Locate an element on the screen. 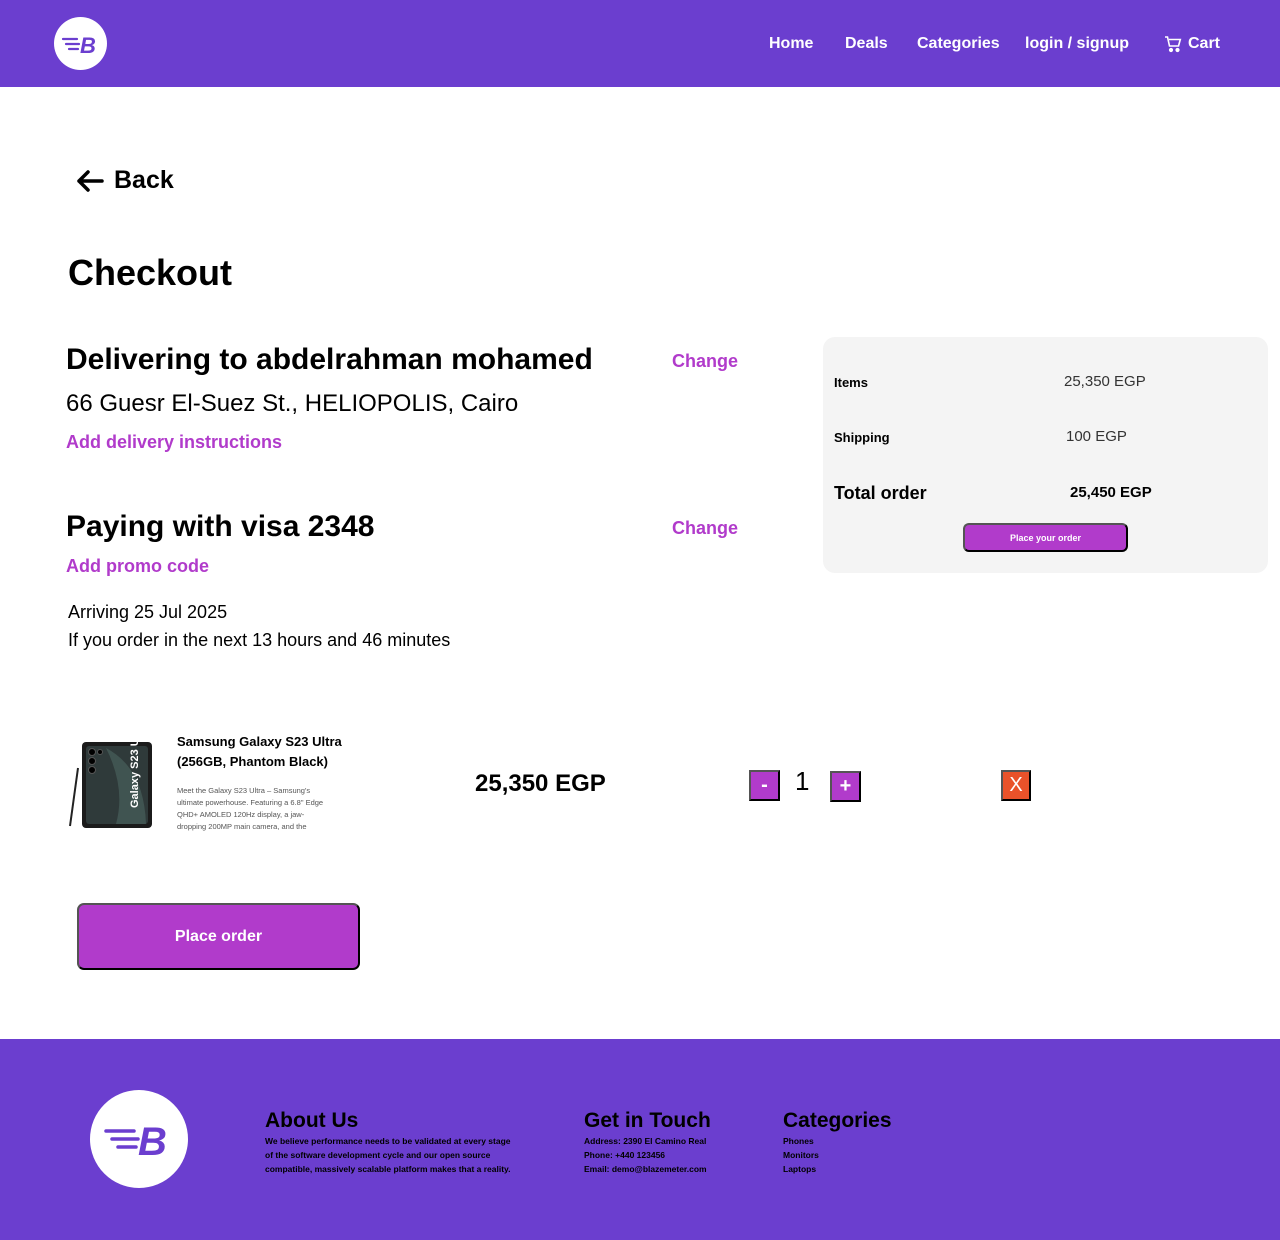 This screenshot has width=1280, height=1240. add-delivery-instructions-link: Add delivery instructions is located at coordinates (174, 442).